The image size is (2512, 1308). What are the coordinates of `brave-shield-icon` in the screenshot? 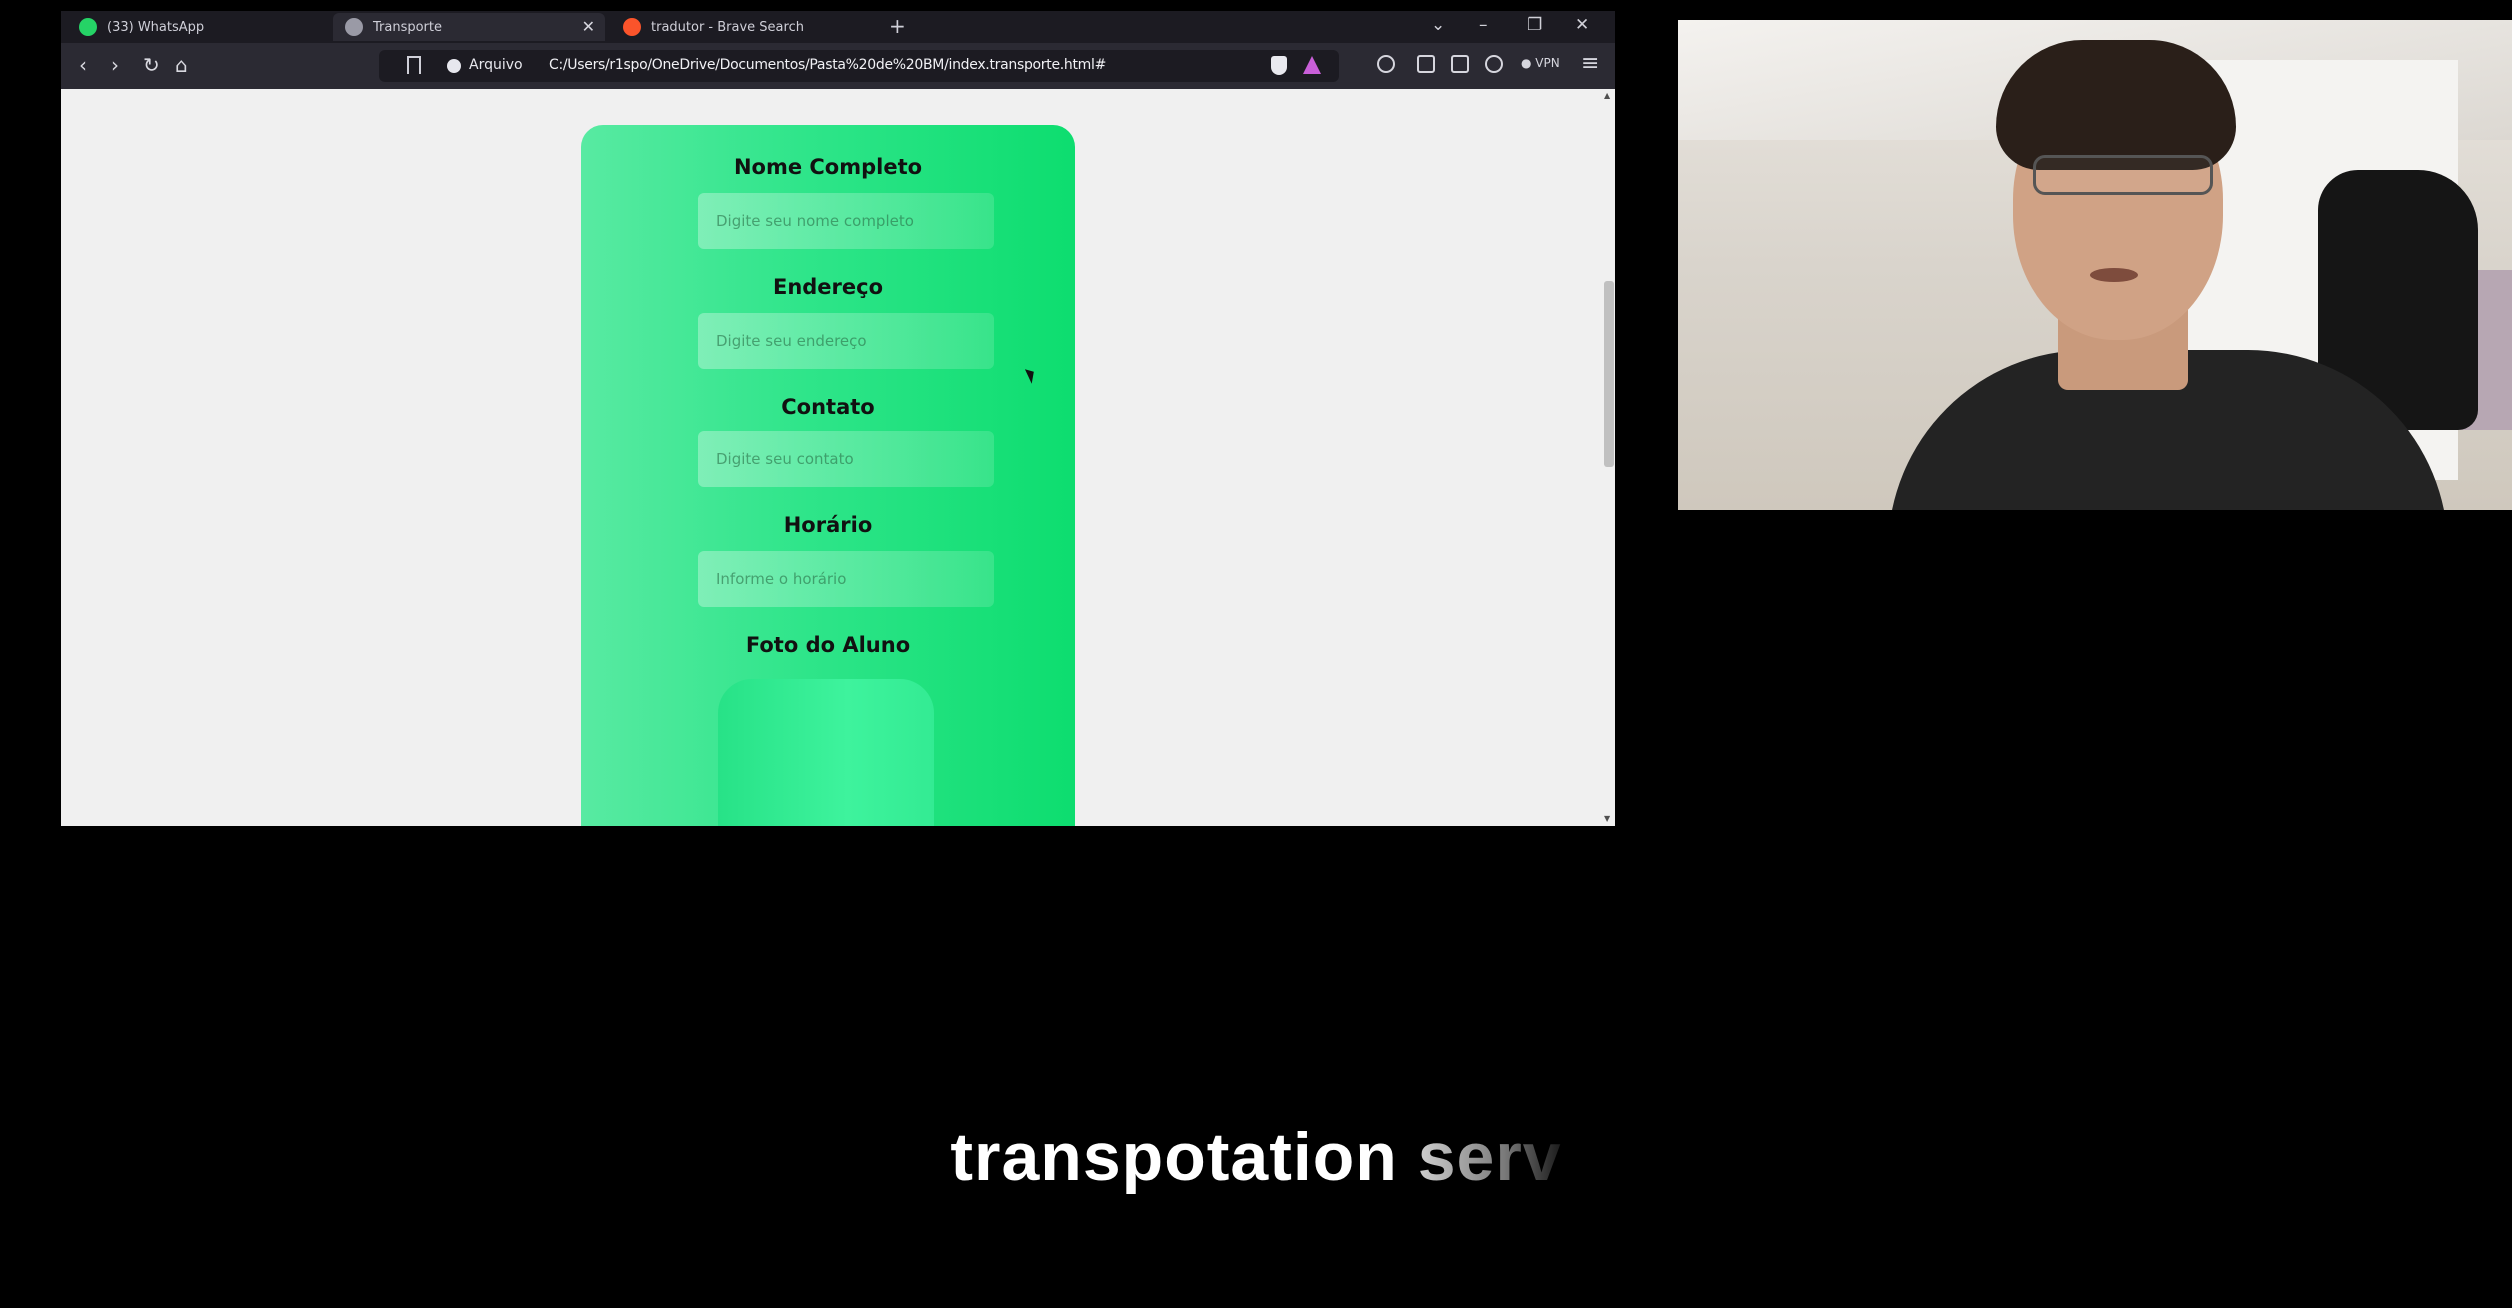 It's located at (1279, 65).